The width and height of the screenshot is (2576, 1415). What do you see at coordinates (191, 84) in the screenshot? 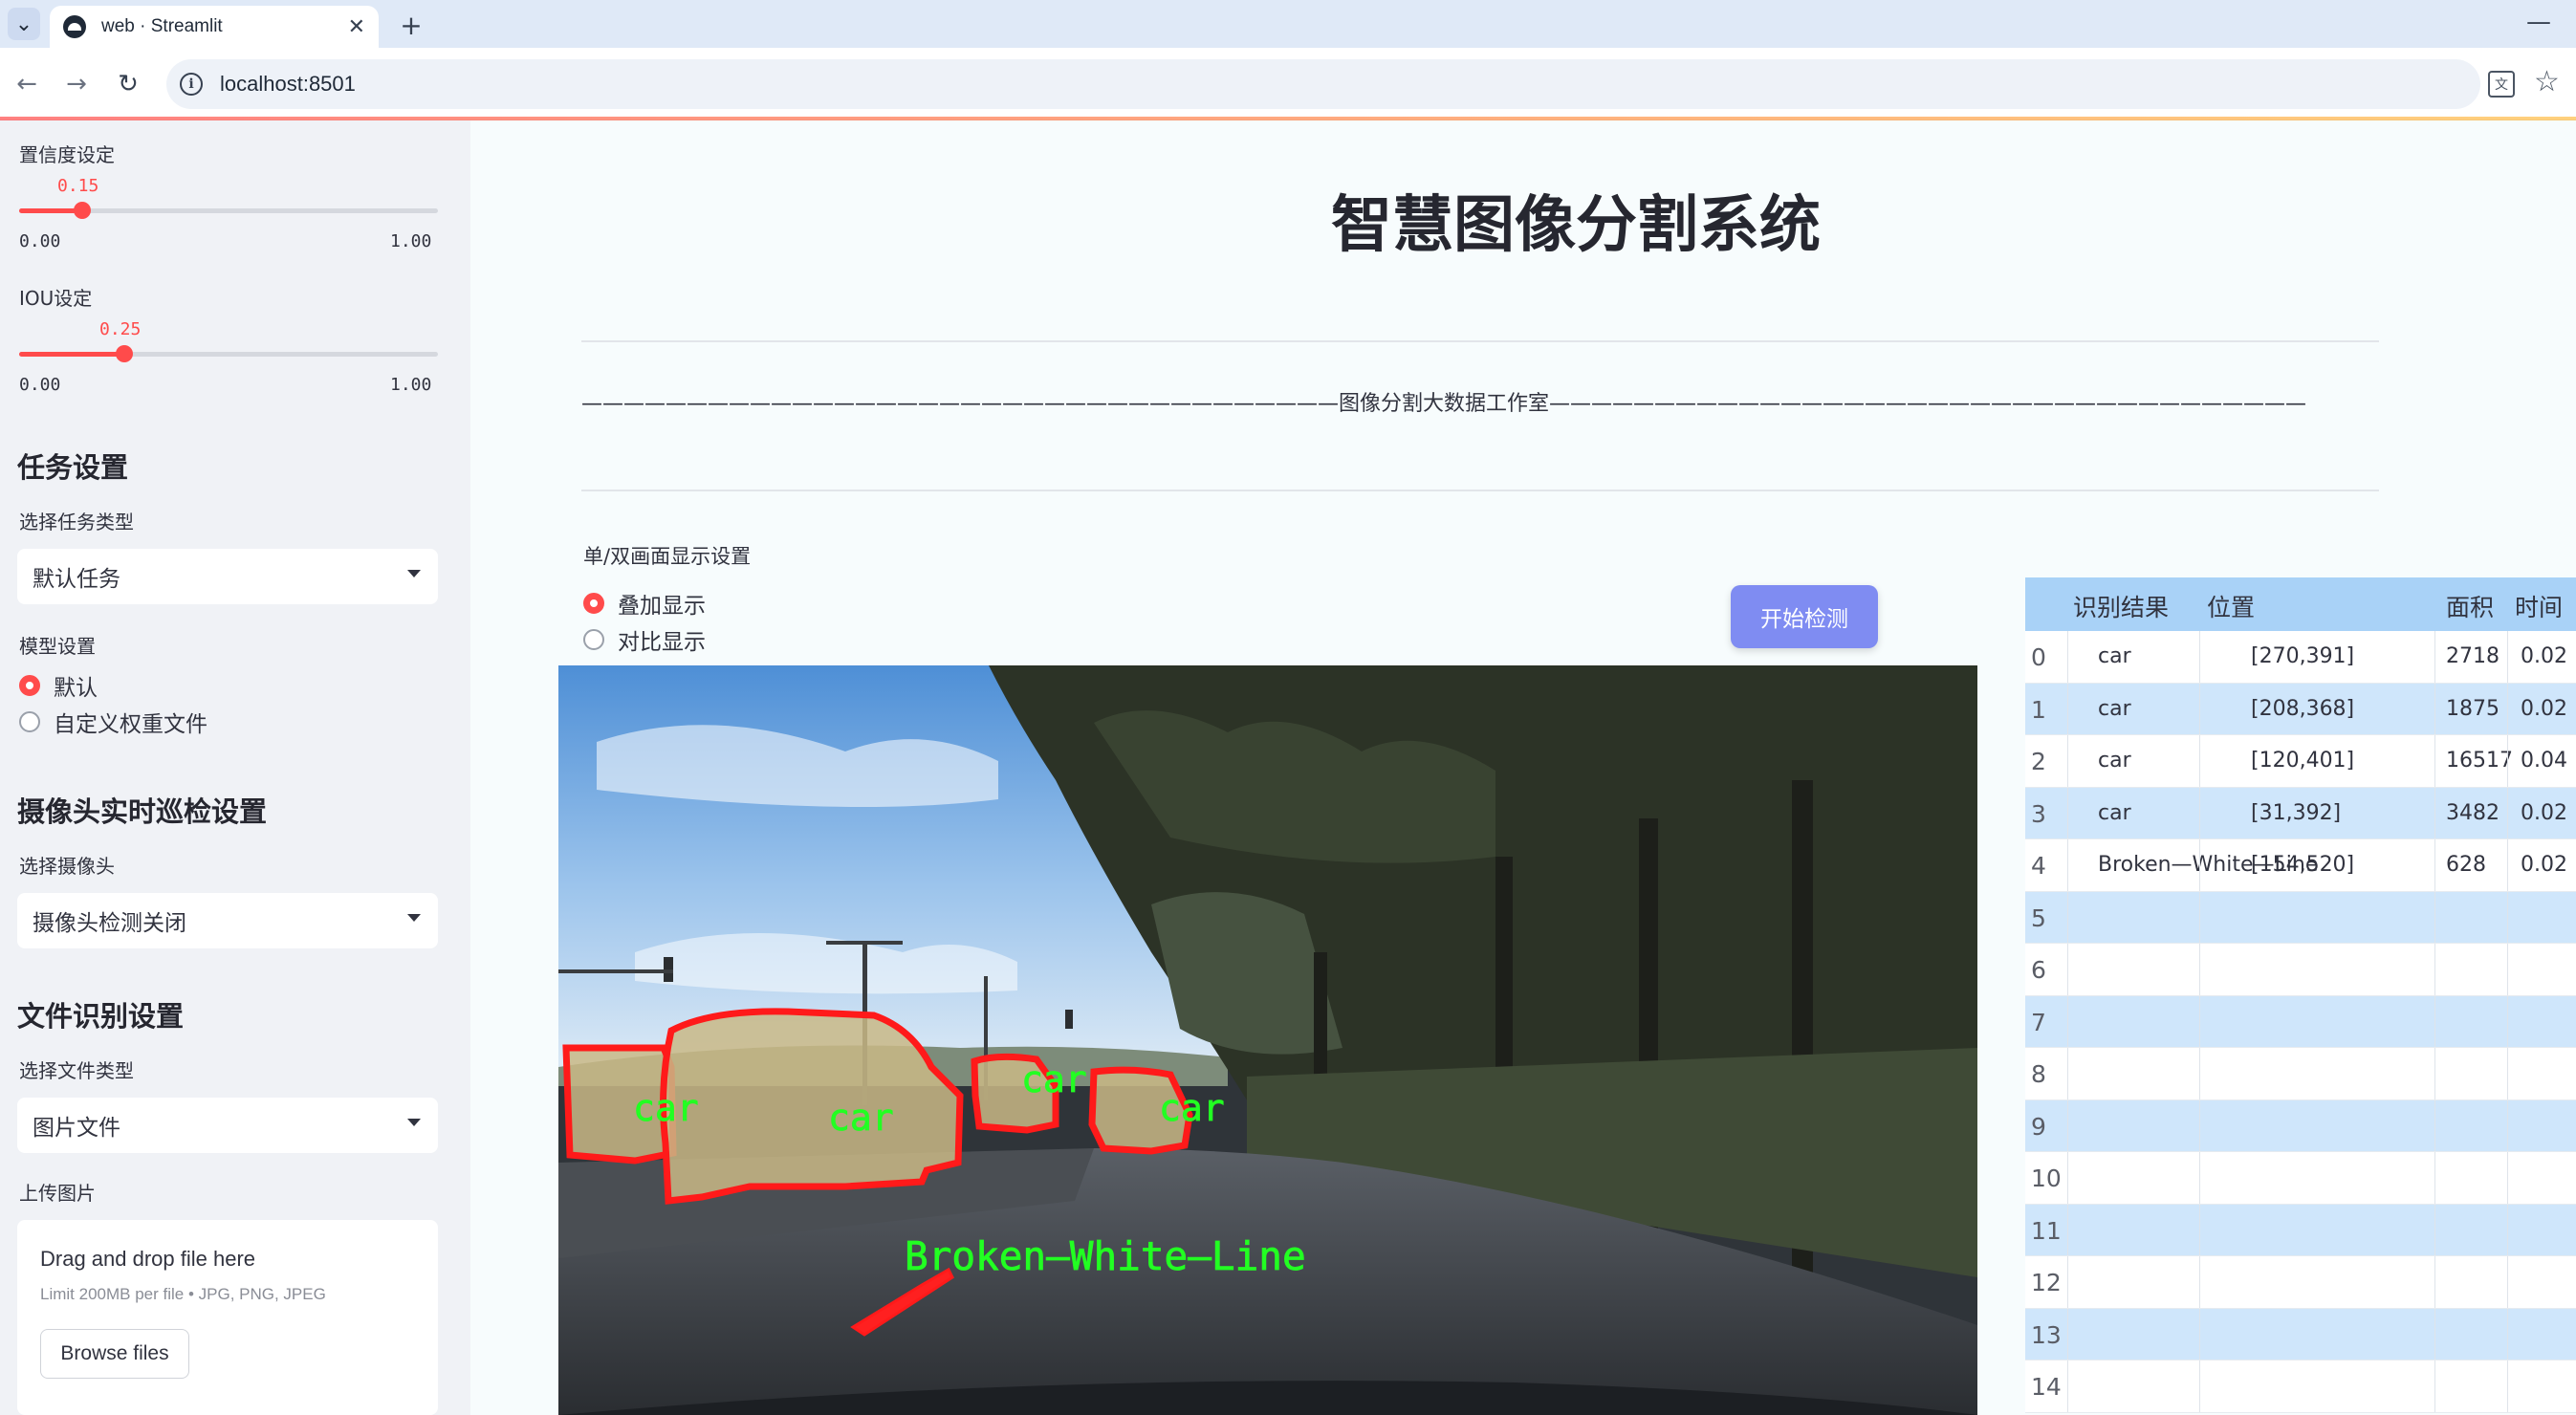
I see `site-info-icon: i` at bounding box center [191, 84].